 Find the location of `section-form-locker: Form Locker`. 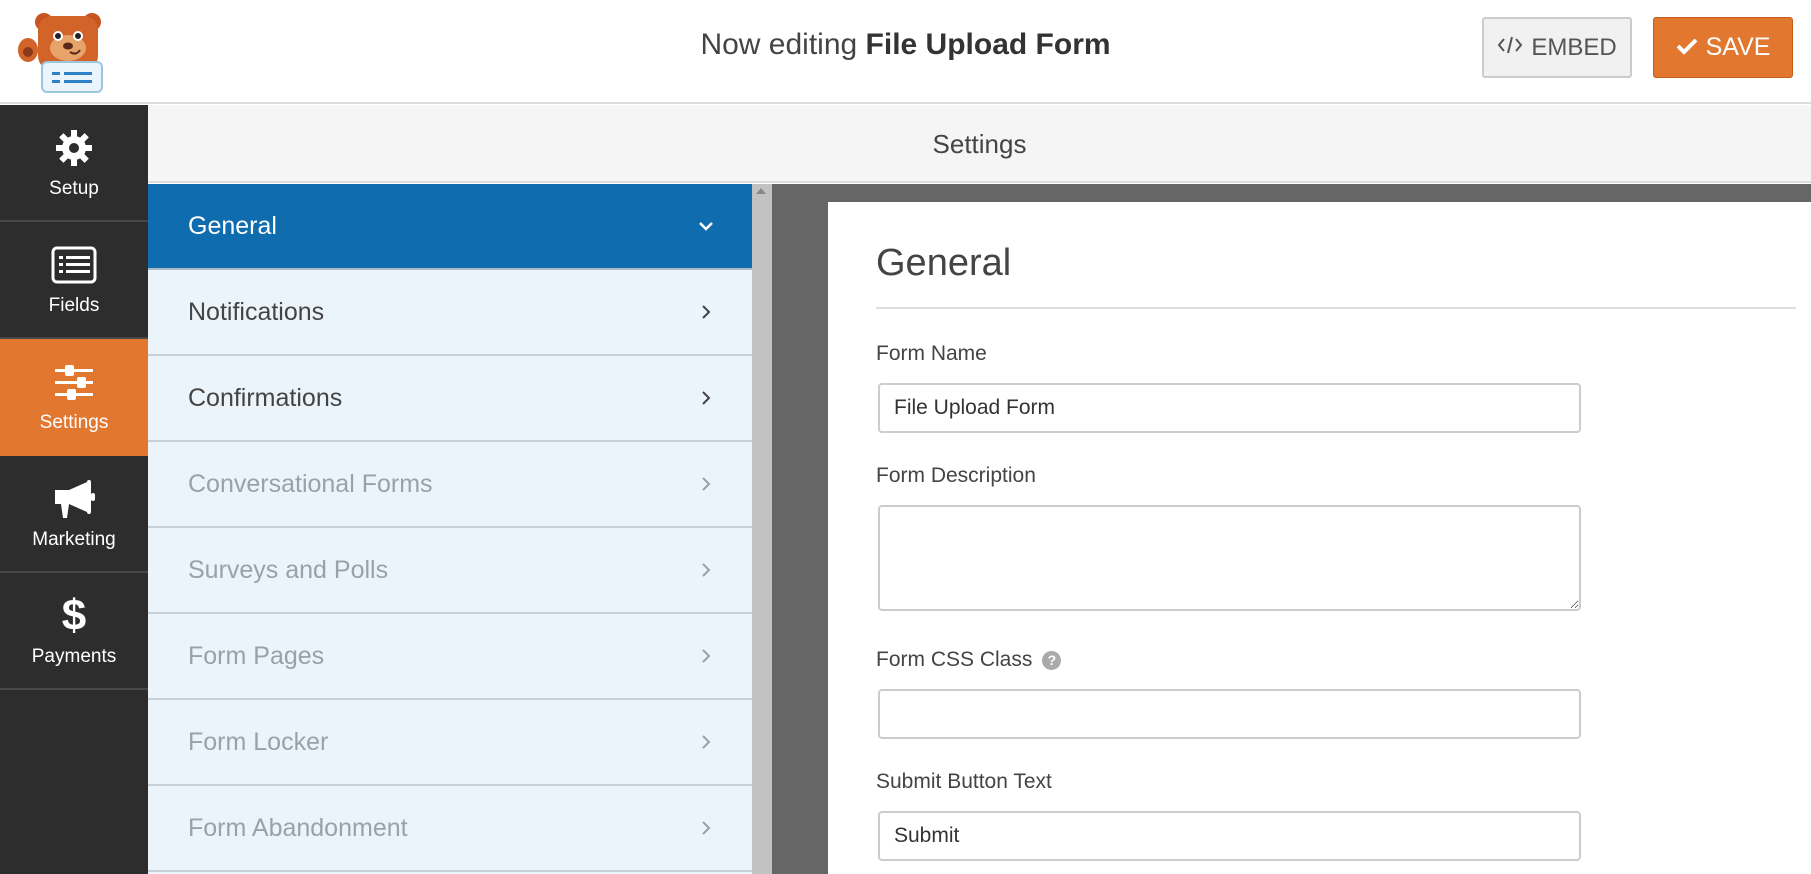

section-form-locker: Form Locker is located at coordinates (450, 743).